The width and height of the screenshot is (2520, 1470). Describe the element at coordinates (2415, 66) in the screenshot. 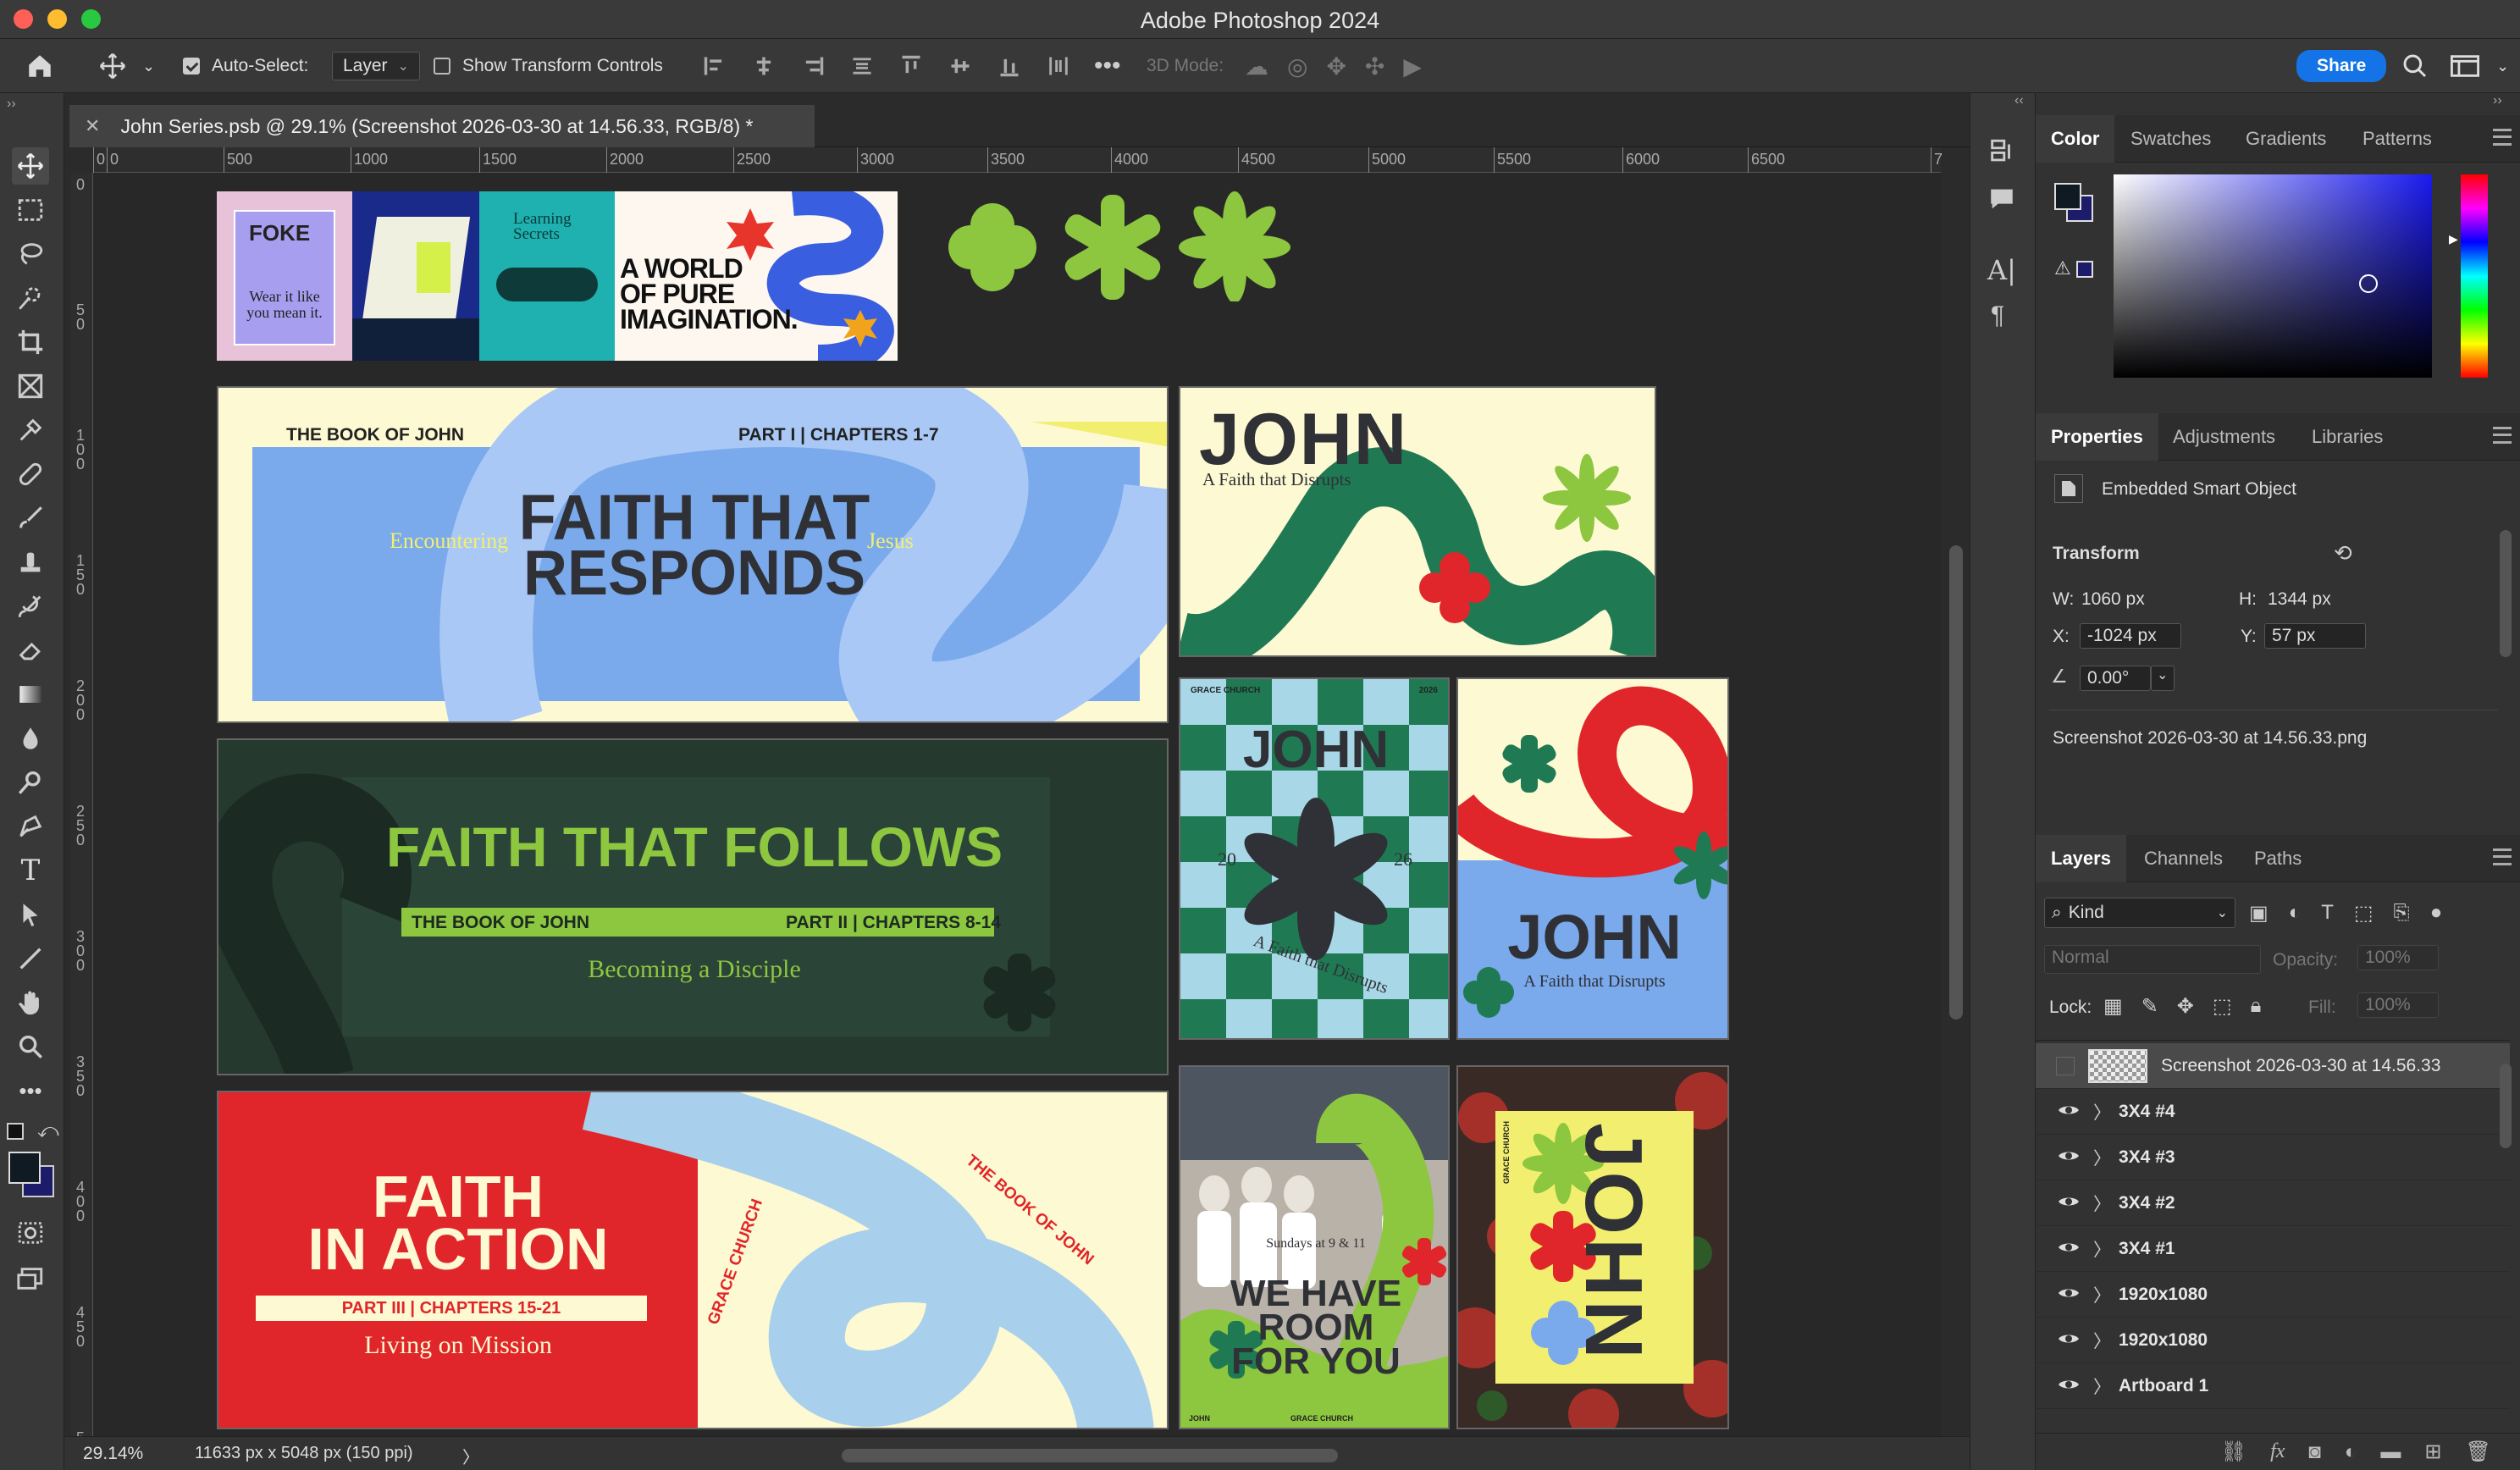

I see `search-icon` at that location.